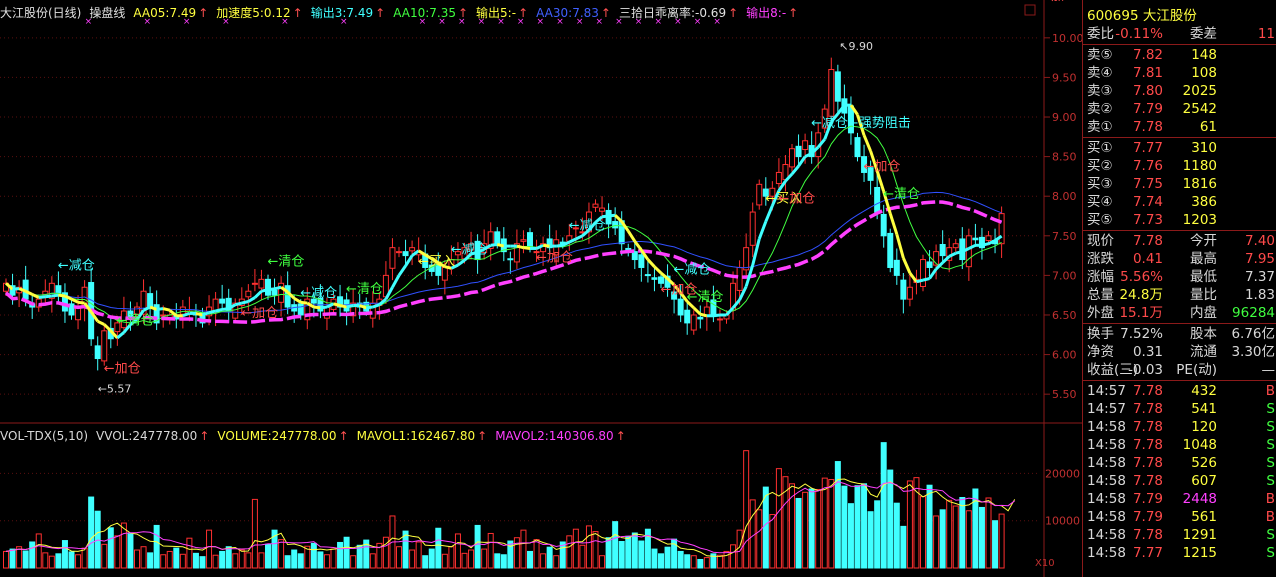 The width and height of the screenshot is (1276, 577). What do you see at coordinates (342, 13) in the screenshot?
I see `header-item: 输出3:7.49` at bounding box center [342, 13].